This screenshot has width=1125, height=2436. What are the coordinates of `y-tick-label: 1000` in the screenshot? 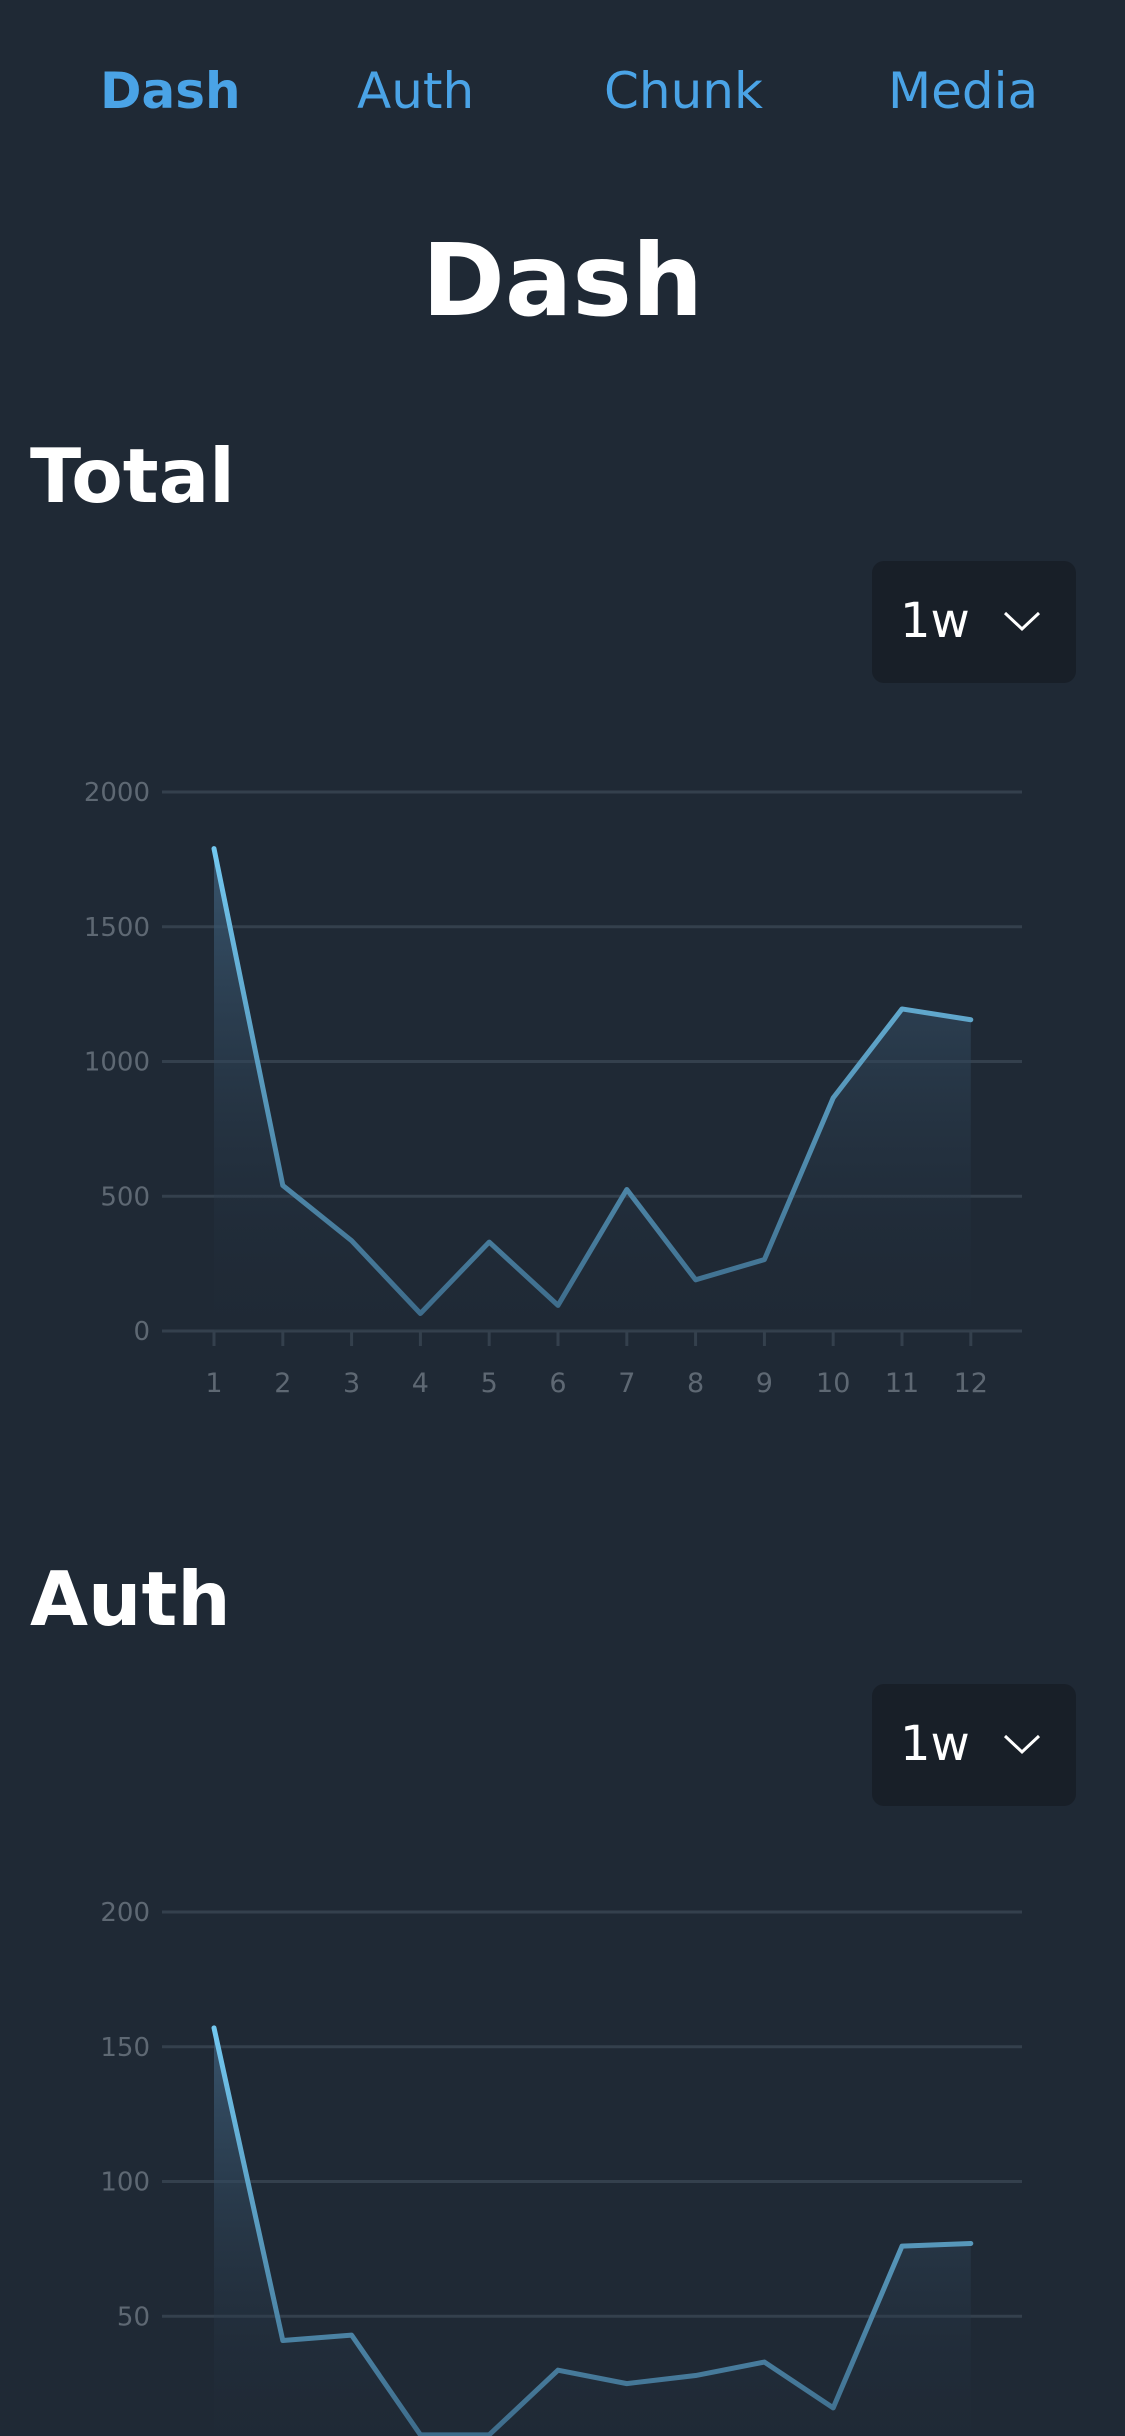 It's located at (117, 1063).